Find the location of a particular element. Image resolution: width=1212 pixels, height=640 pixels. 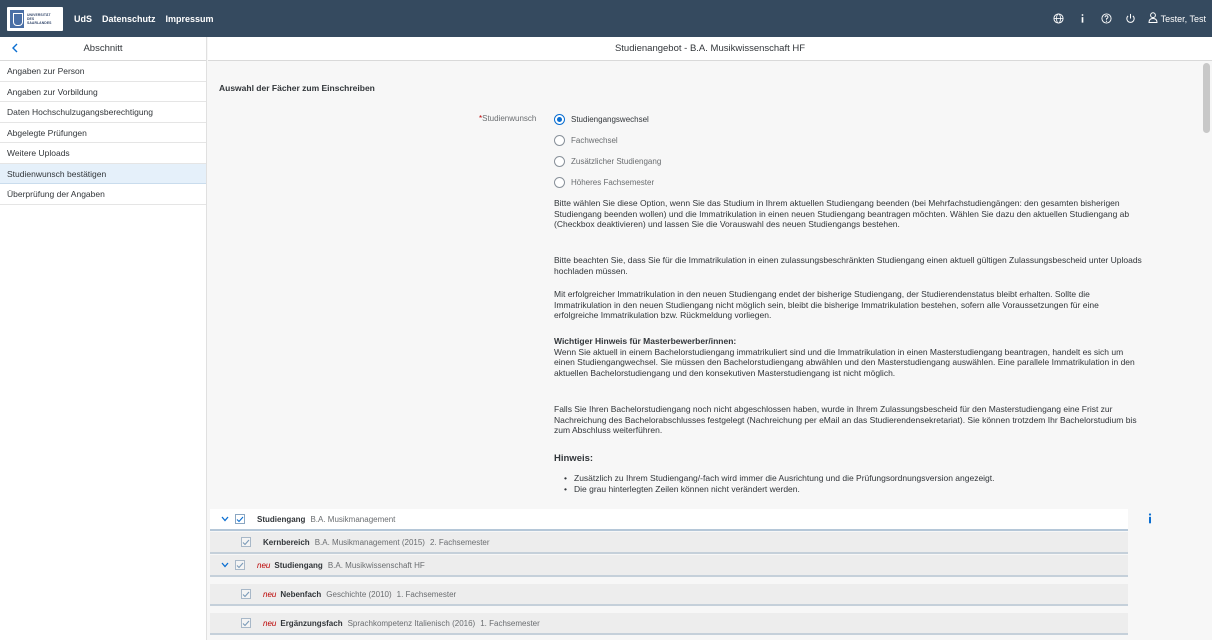

row-key: Kernbereich is located at coordinates (286, 542).